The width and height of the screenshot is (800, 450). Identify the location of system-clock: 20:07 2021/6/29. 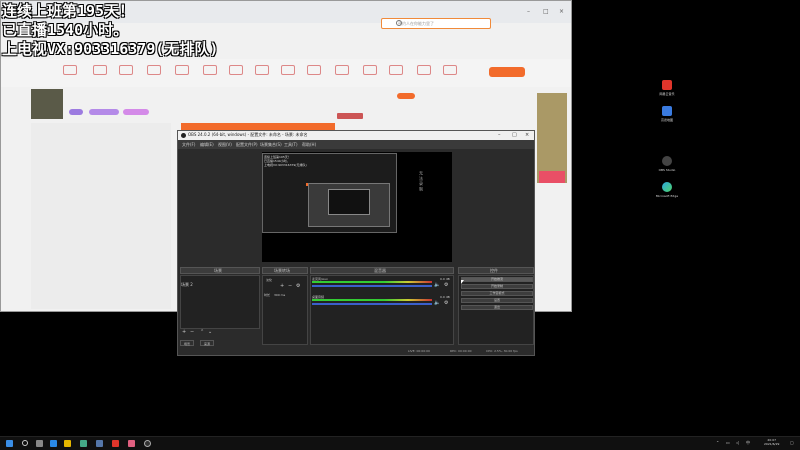
(771, 442).